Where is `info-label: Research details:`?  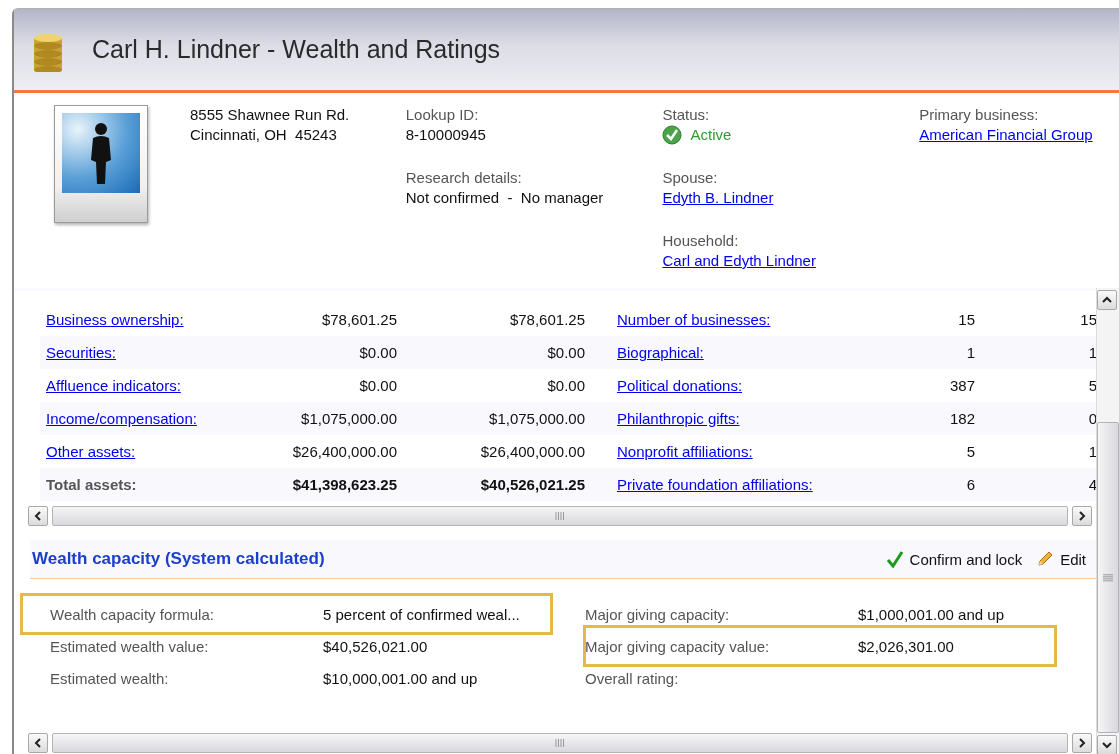 info-label: Research details: is located at coordinates (463, 178).